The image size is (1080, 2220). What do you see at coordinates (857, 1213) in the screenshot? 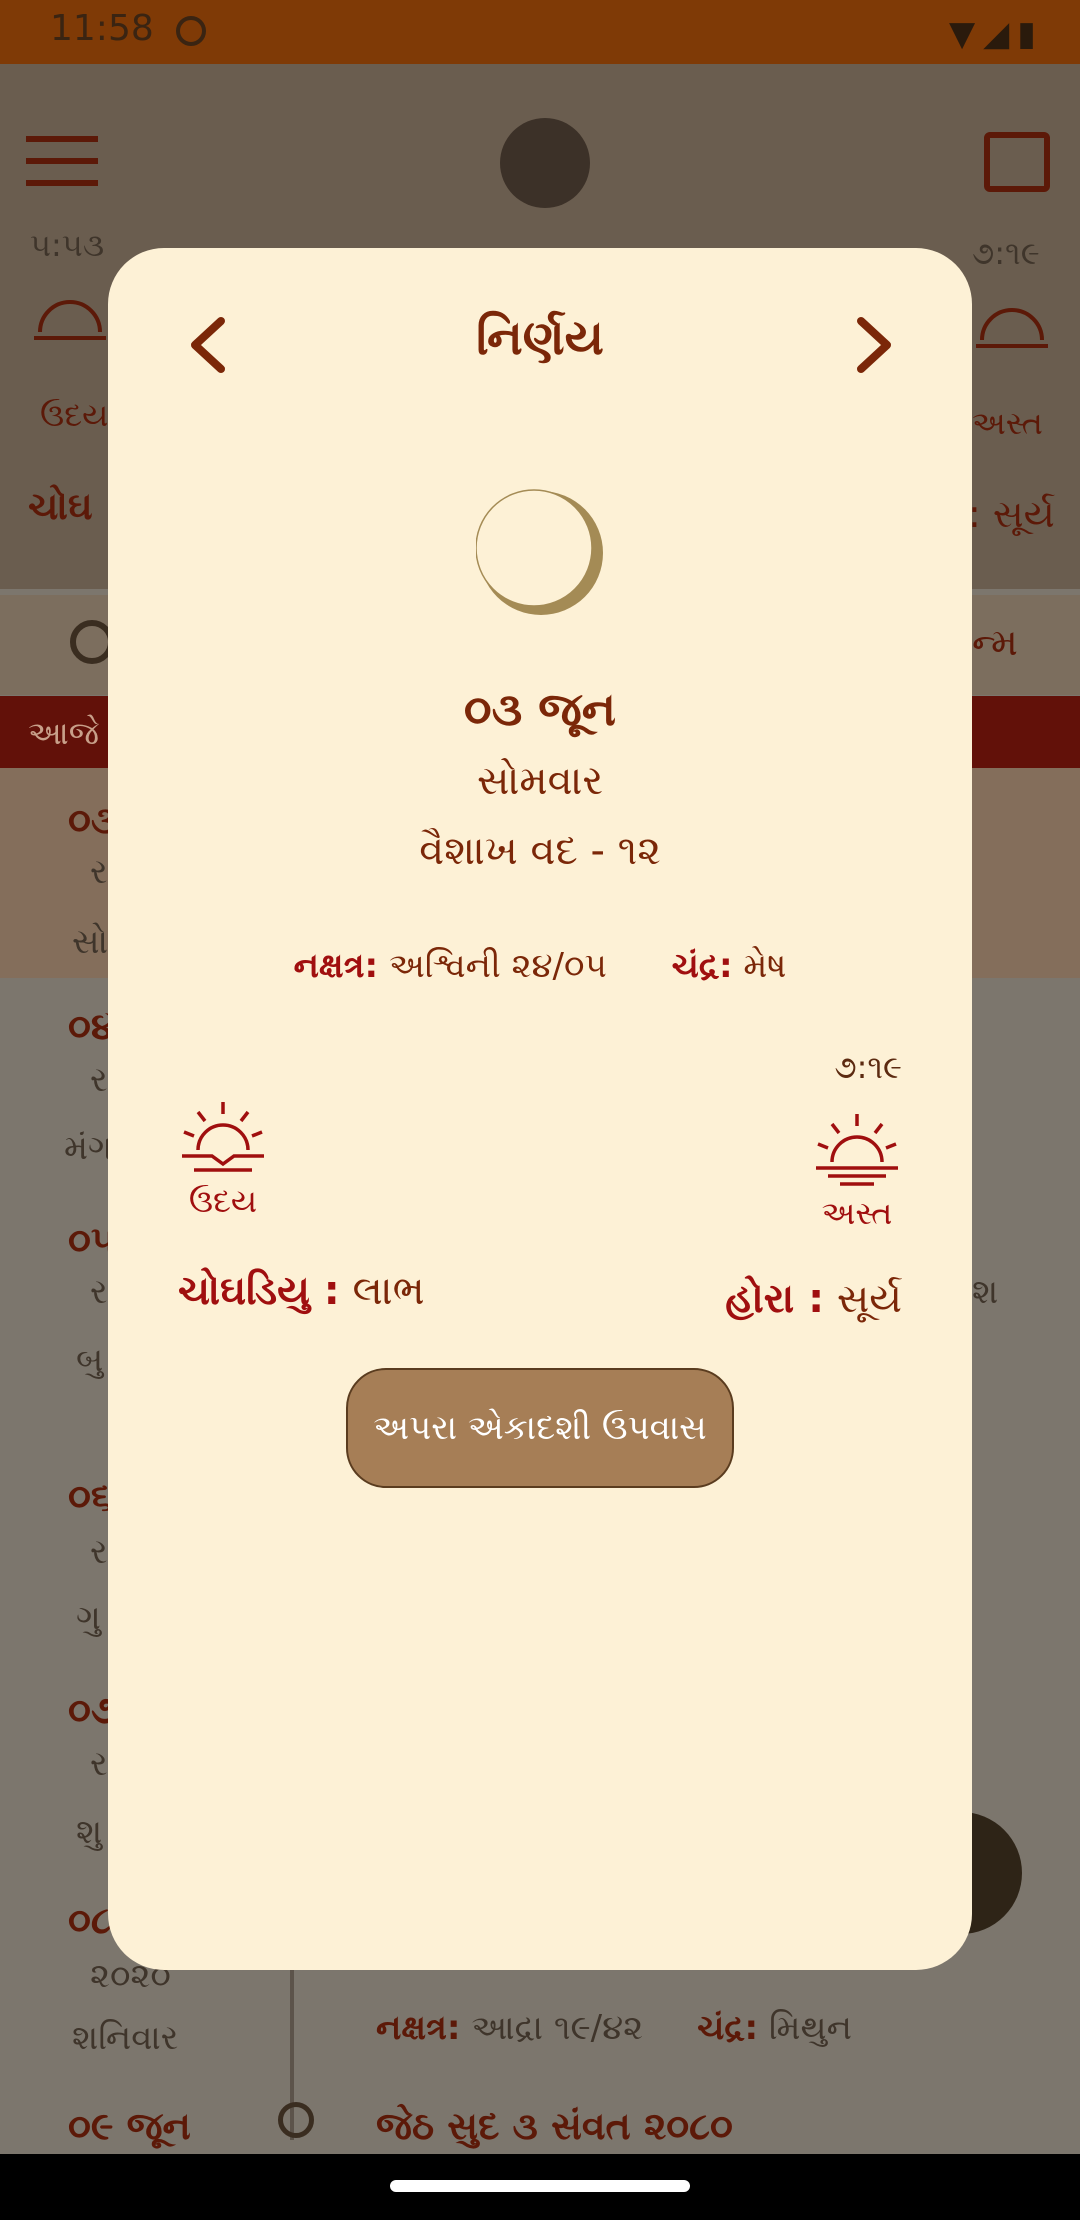
I see `sunset-label: અસ્ત` at bounding box center [857, 1213].